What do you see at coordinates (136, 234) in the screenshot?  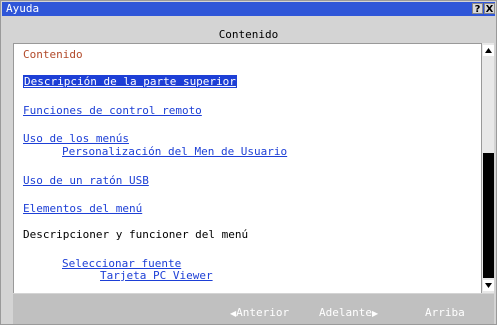 I see `section-descripcioner-funcioner: Descripcioner y funcioner del menú` at bounding box center [136, 234].